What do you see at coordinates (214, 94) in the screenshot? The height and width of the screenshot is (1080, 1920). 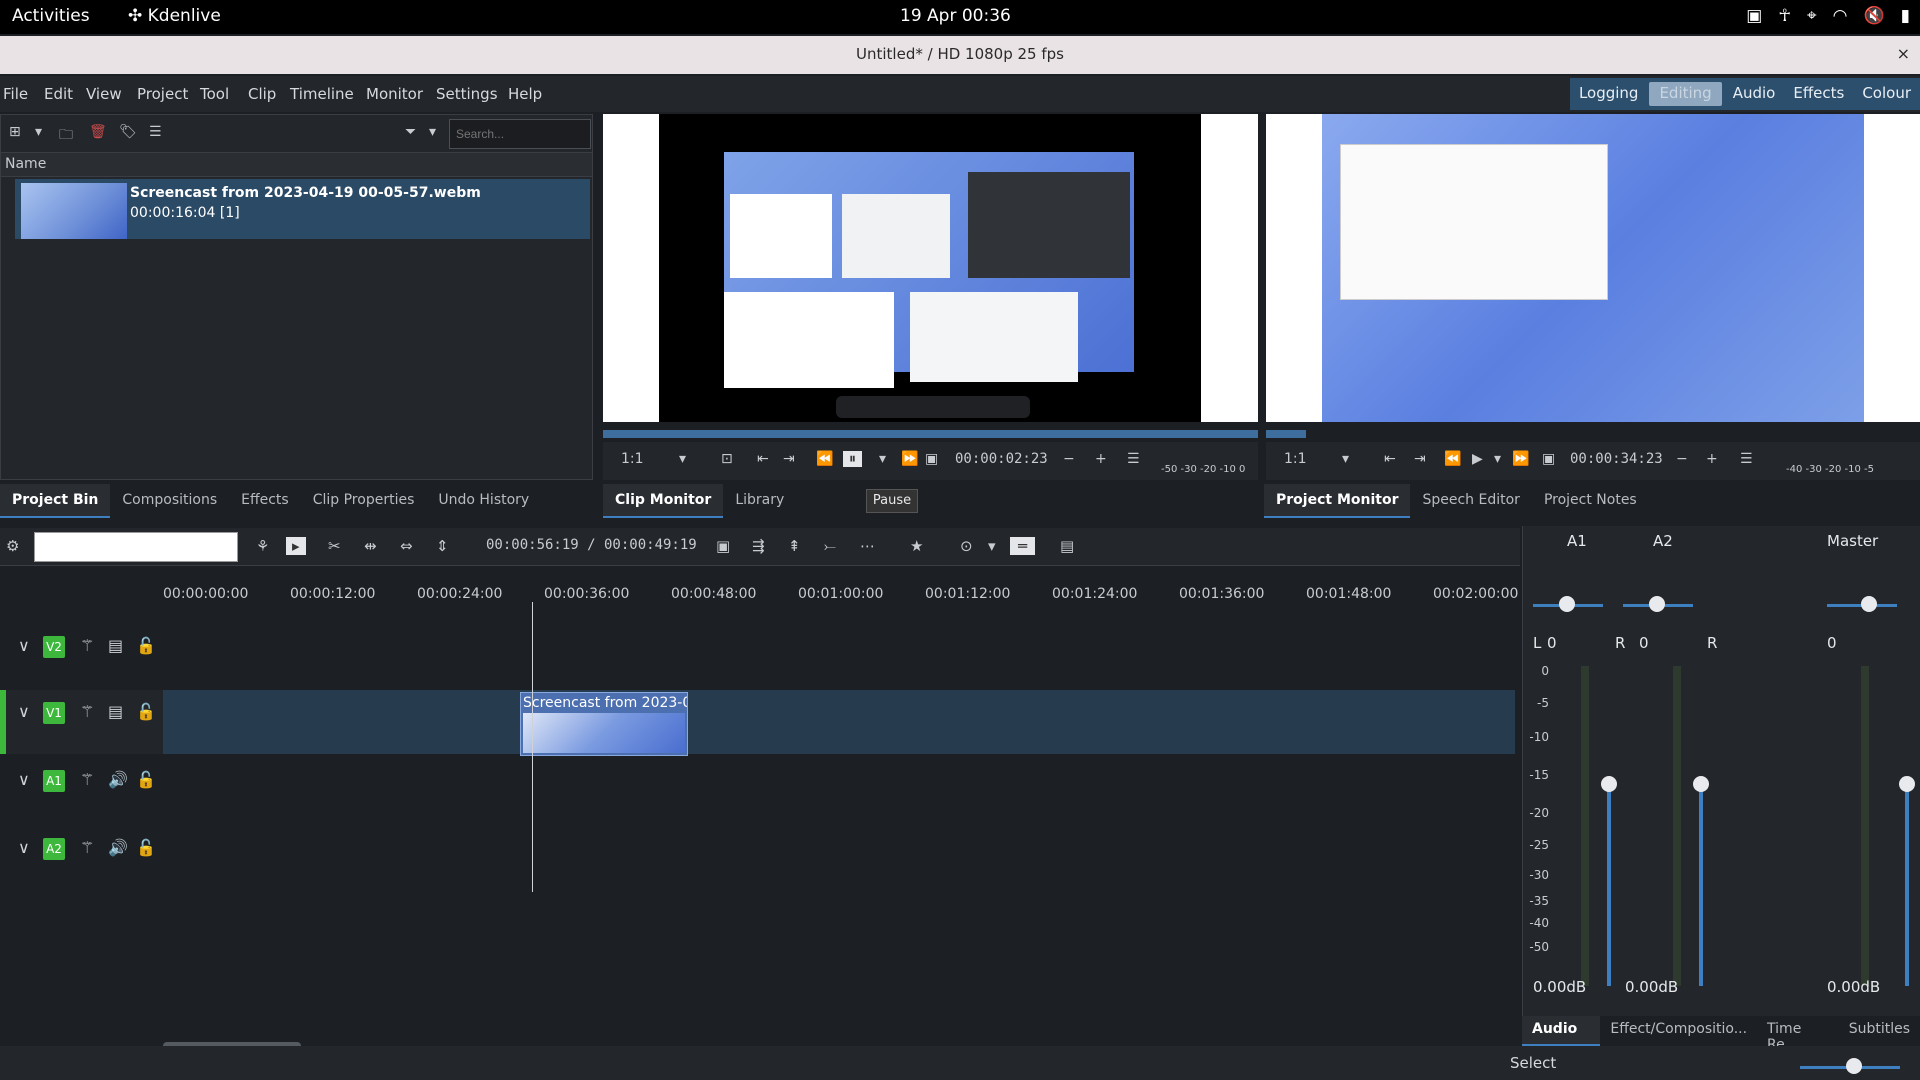 I see `menu-tool: Tool` at bounding box center [214, 94].